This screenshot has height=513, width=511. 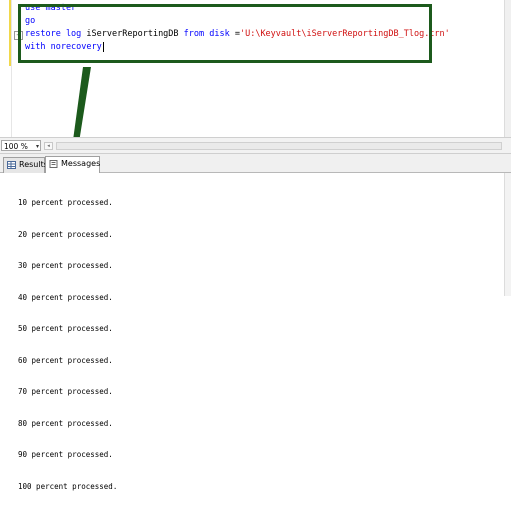 I want to click on message-line: 10 percent processed., so click(x=65, y=202).